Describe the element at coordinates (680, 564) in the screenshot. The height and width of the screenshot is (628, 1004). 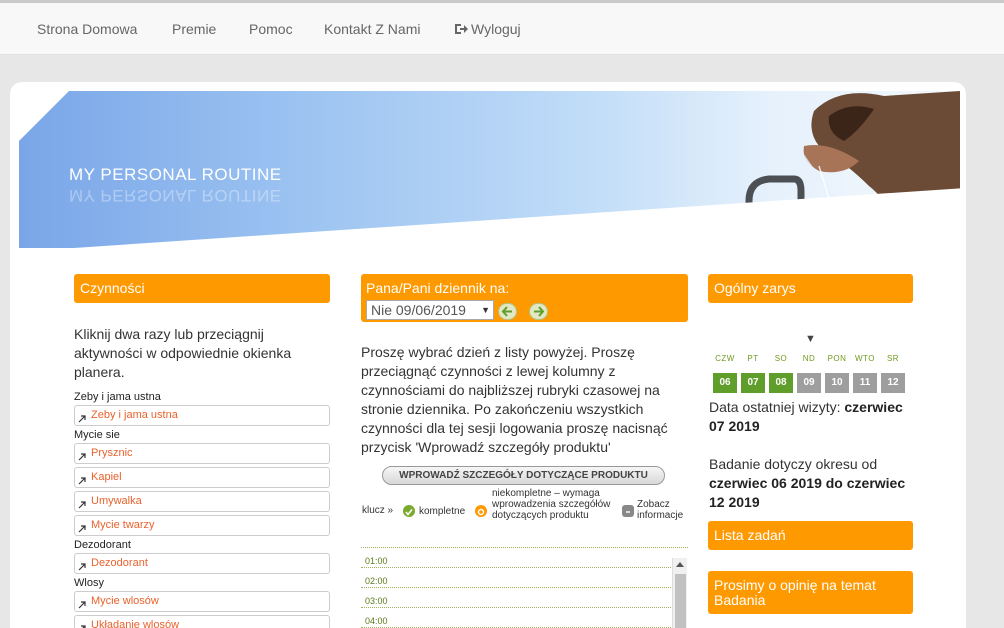
I see `scroll-up-arrow-icon` at that location.